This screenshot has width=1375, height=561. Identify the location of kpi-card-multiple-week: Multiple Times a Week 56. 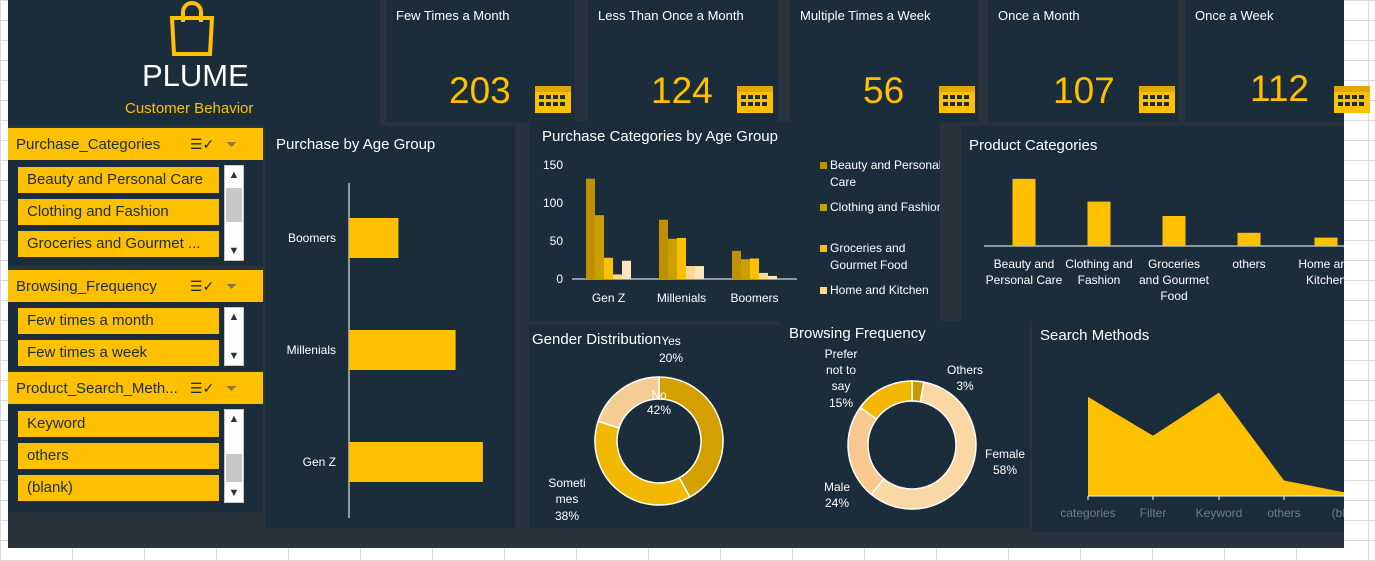
(884, 61).